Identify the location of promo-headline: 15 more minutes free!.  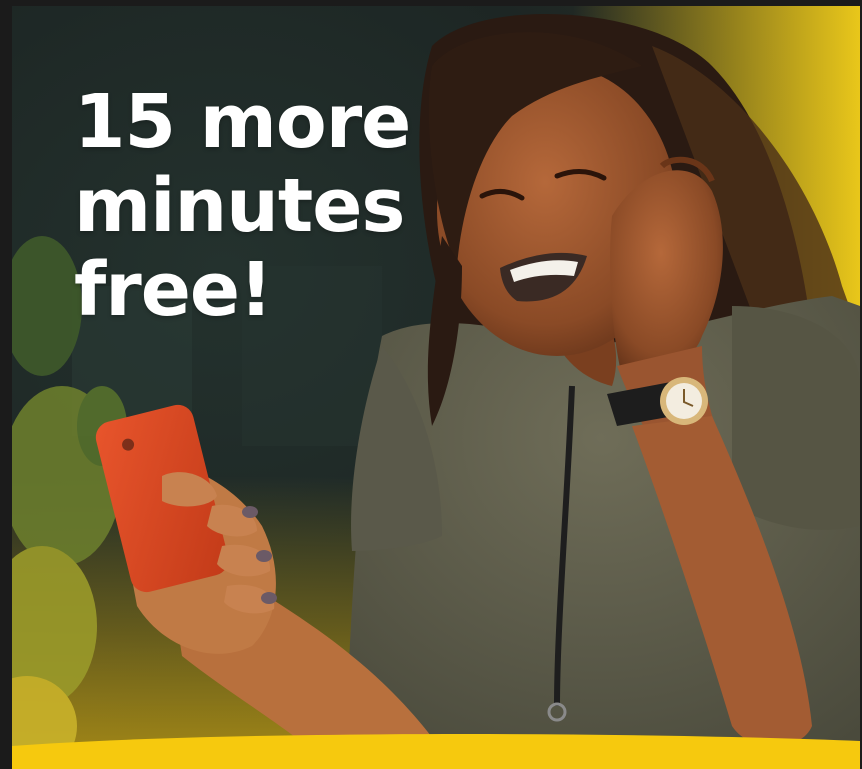
(242, 206).